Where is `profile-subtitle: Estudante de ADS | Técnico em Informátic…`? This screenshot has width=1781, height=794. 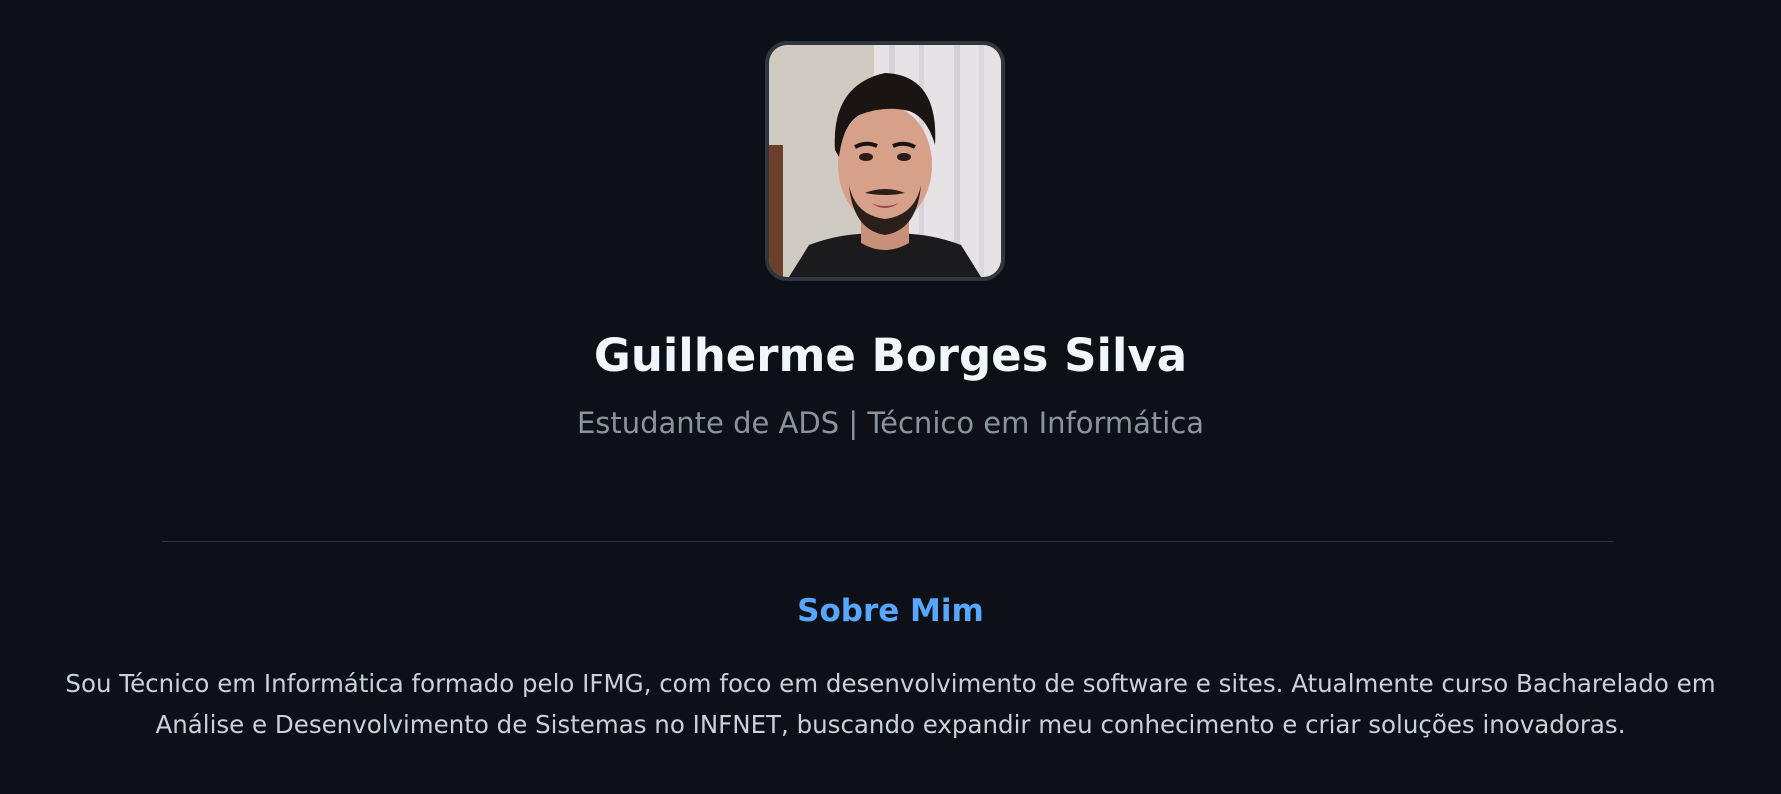
profile-subtitle: Estudante de ADS | Técnico em Informátic… is located at coordinates (890, 423).